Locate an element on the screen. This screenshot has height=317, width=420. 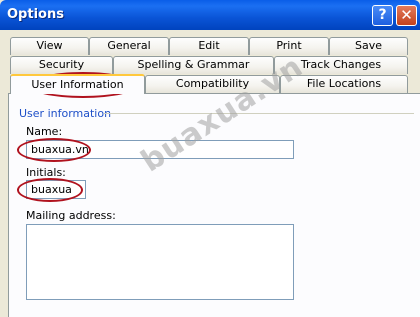
help-button: ? is located at coordinates (382, 15).